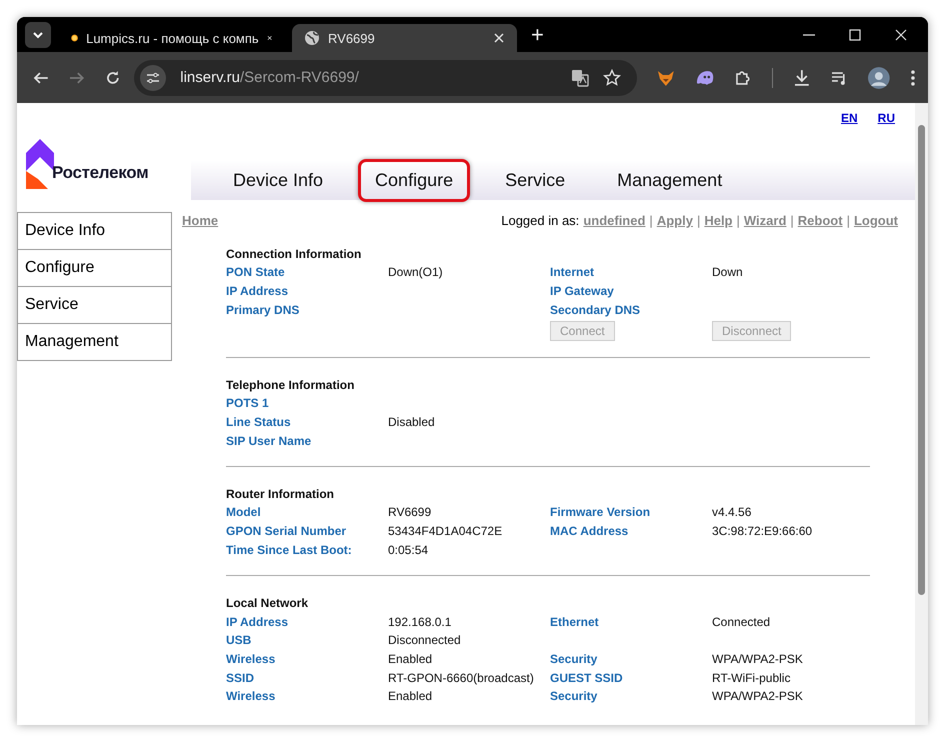 The width and height of the screenshot is (946, 743). What do you see at coordinates (112, 78) in the screenshot?
I see `reload-icon` at bounding box center [112, 78].